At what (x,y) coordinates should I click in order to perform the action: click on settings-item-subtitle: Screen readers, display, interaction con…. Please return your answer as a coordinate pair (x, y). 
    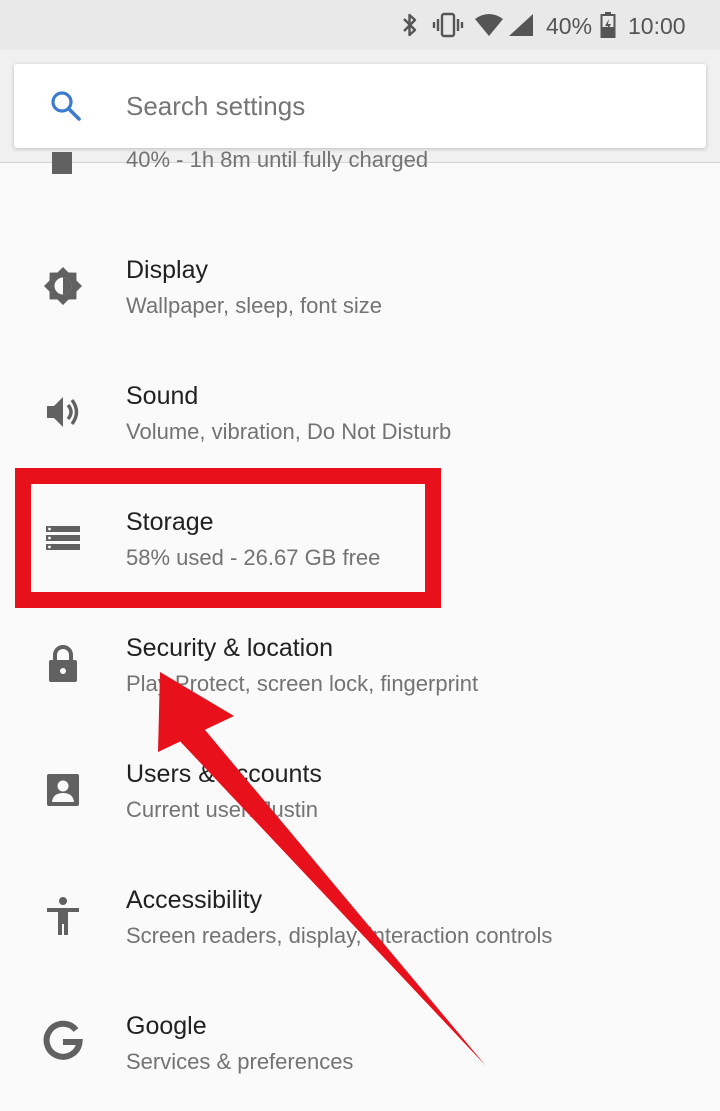
    Looking at the image, I should click on (339, 935).